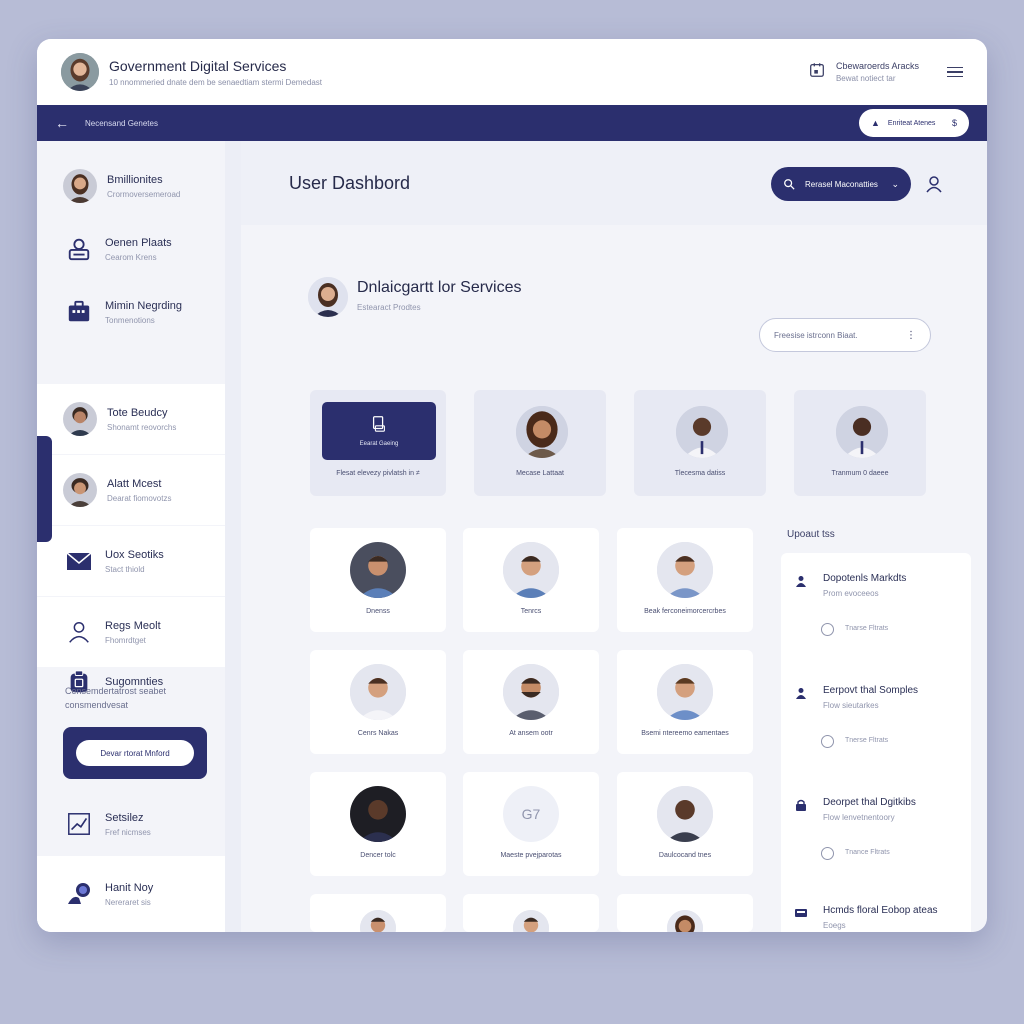 Image resolution: width=1024 pixels, height=1024 pixels. Describe the element at coordinates (860, 443) in the screenshot. I see `service-card: Tranmum 0 daeee` at that location.